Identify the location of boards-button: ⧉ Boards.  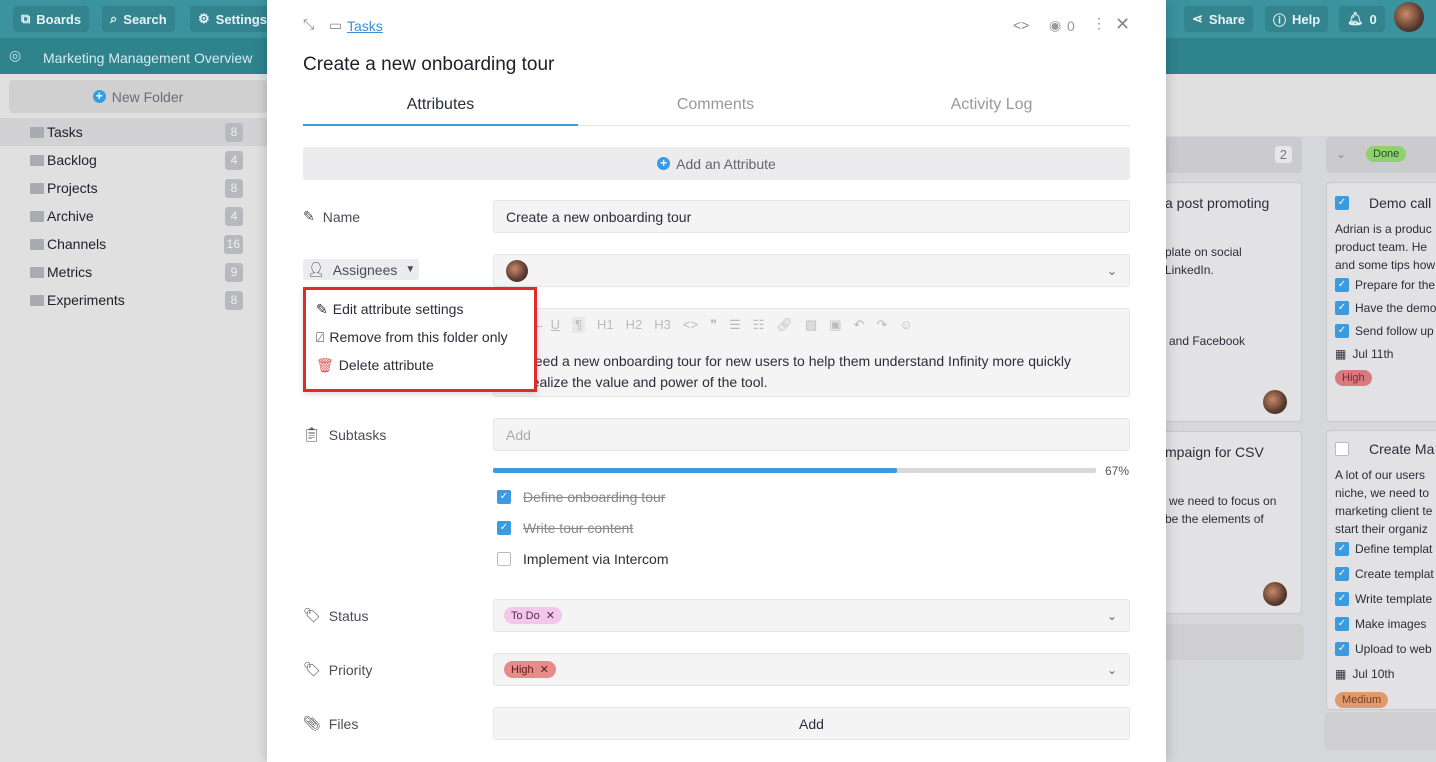
(51, 19).